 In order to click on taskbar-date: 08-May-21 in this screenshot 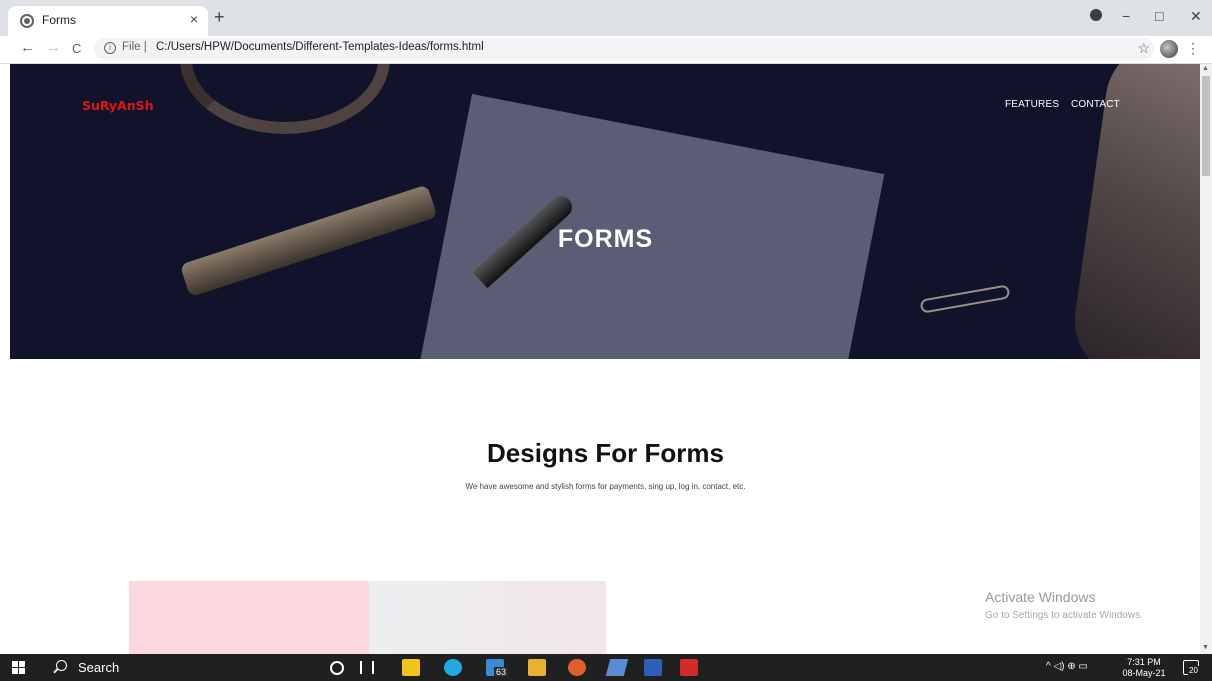, I will do `click(1144, 673)`.